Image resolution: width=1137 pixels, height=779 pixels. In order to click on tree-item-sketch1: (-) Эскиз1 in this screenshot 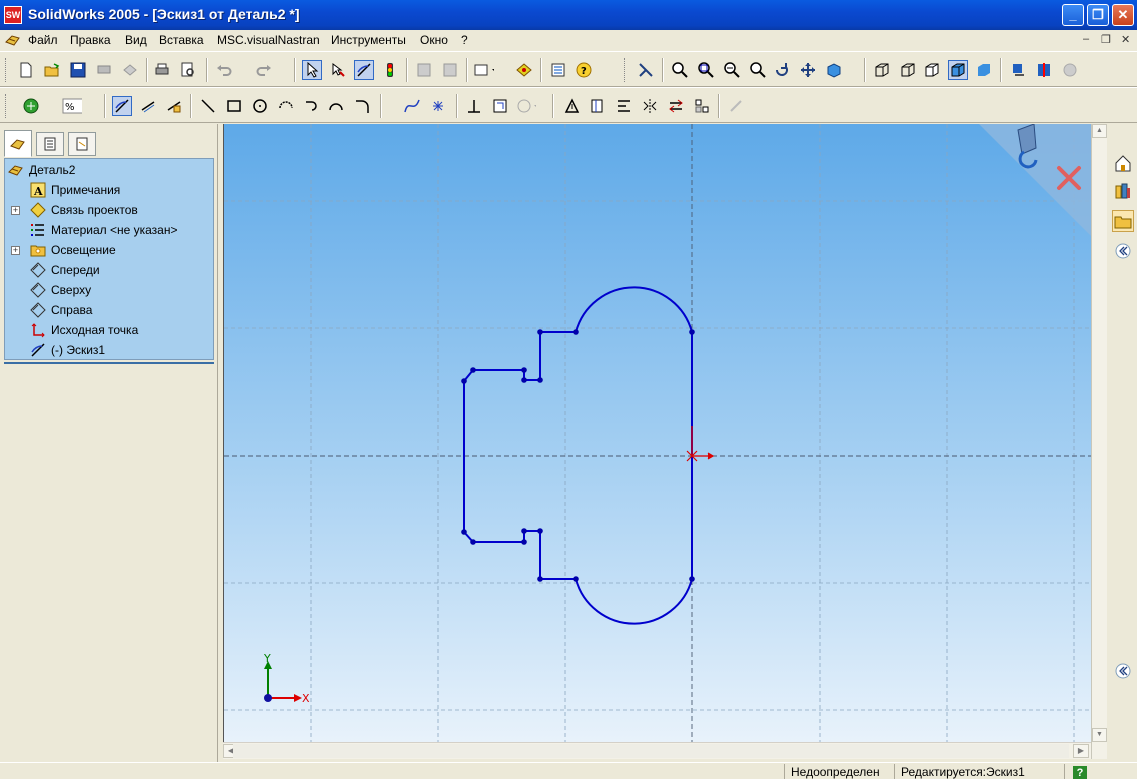, I will do `click(67, 350)`.